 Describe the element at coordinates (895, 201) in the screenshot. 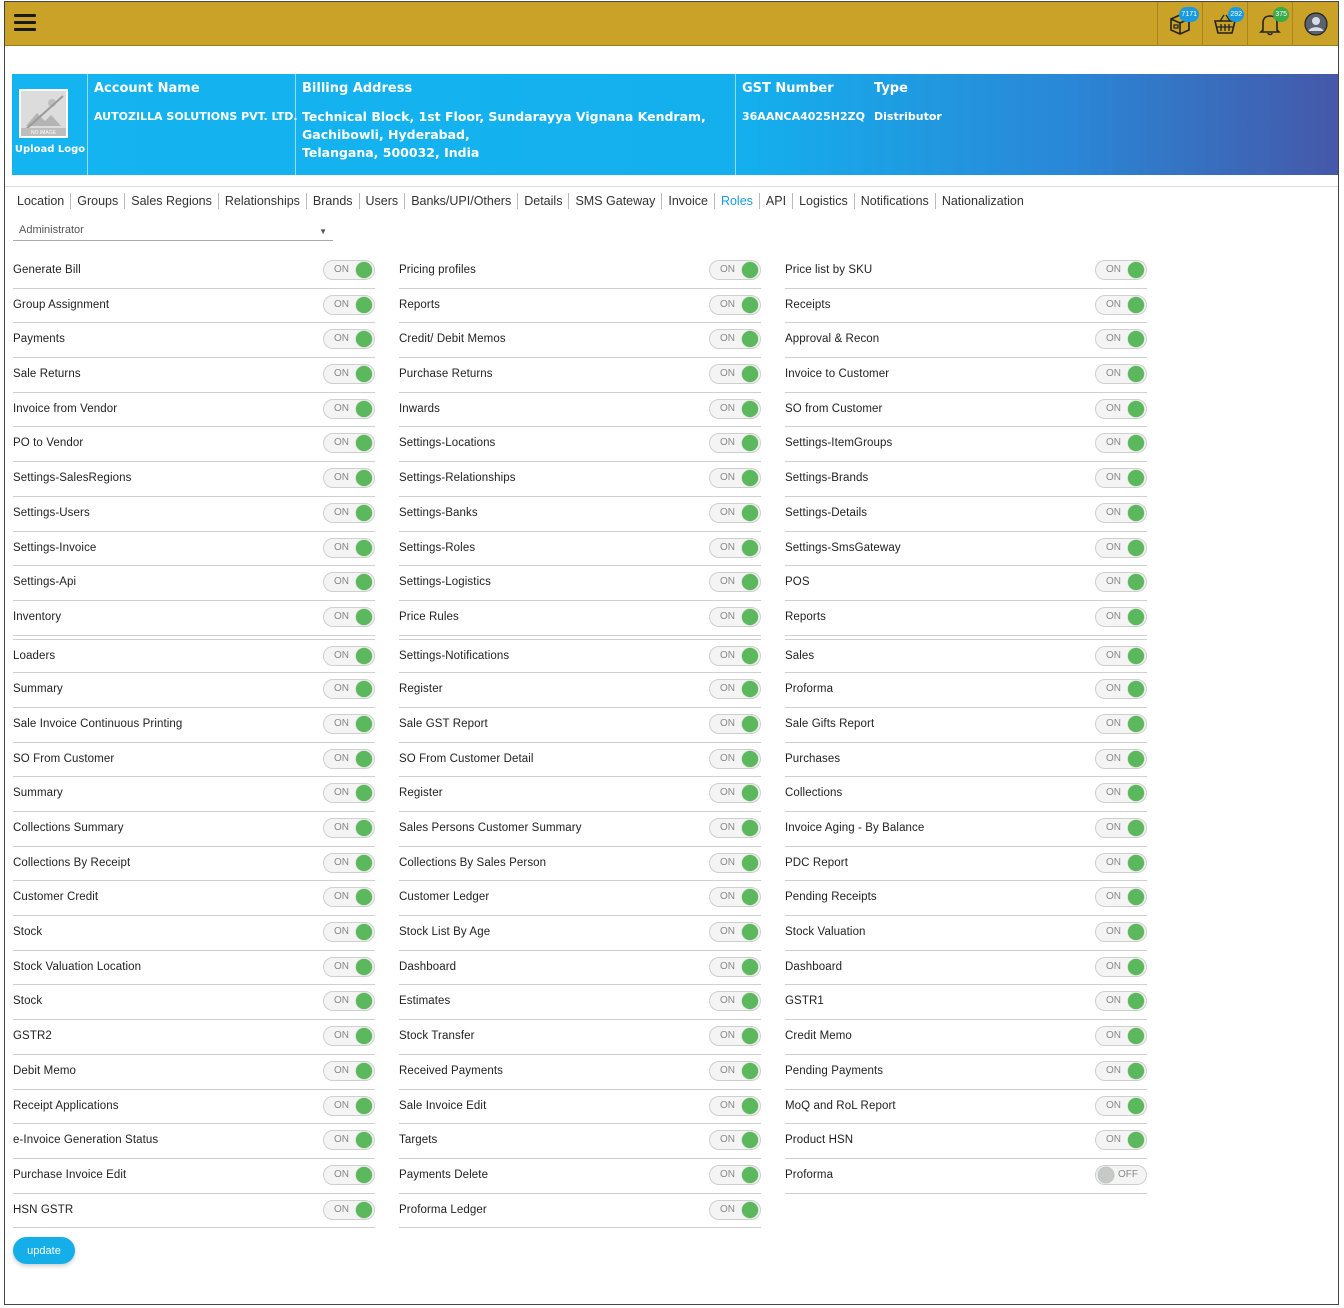

I see `tab-notifications: Notifications` at that location.